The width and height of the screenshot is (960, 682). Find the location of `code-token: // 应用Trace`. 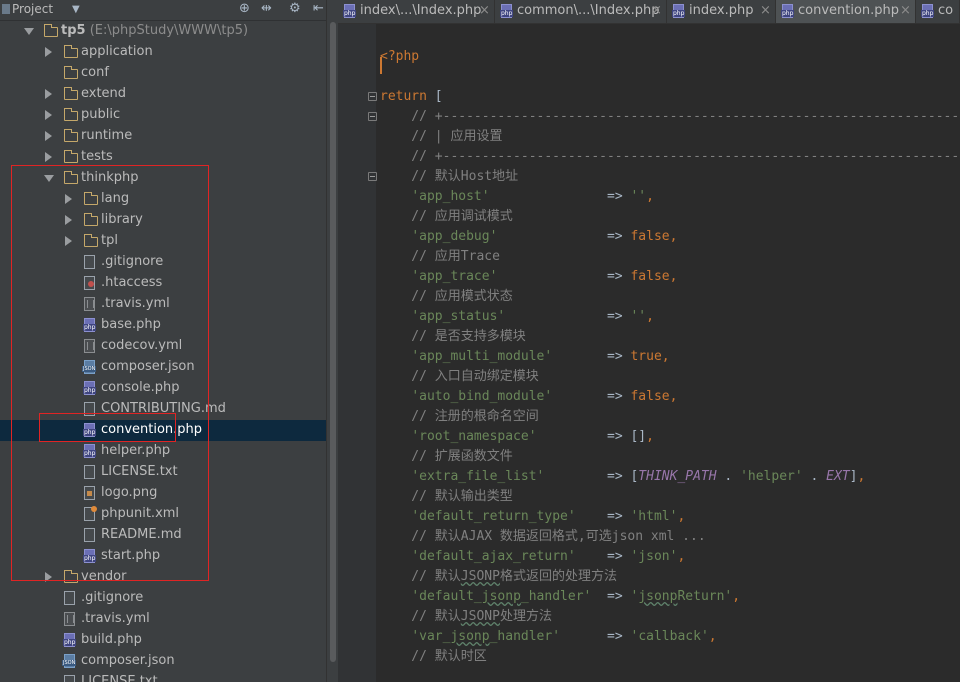

code-token: // 应用Trace is located at coordinates (440, 256).